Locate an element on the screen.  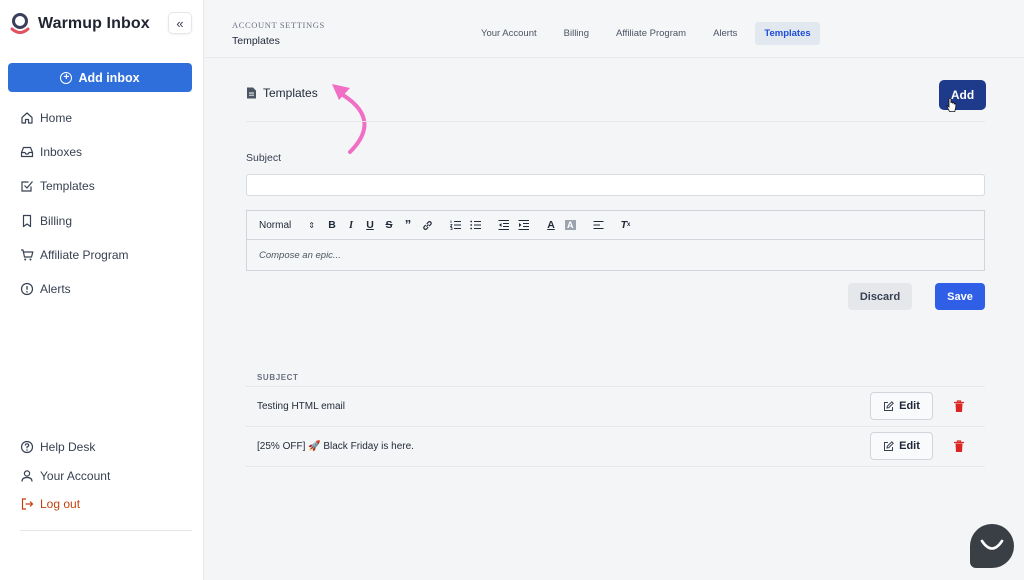
discard-label: Discard is located at coordinates (880, 296).